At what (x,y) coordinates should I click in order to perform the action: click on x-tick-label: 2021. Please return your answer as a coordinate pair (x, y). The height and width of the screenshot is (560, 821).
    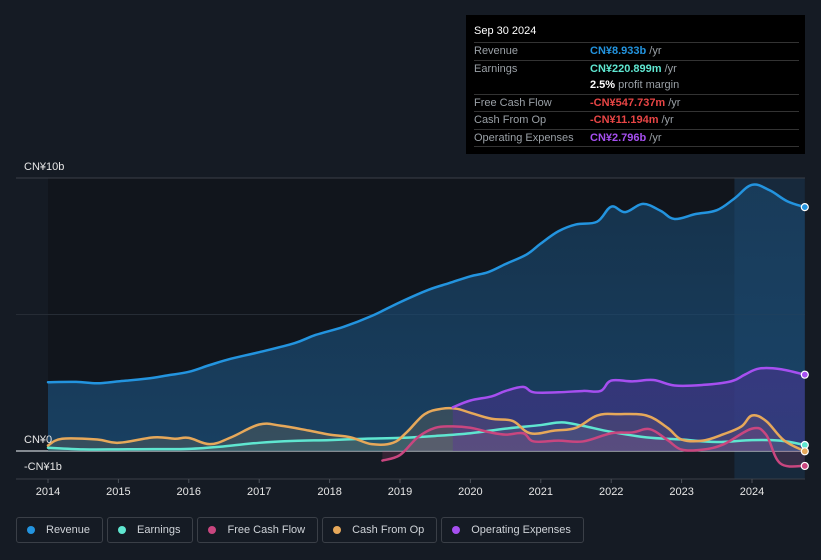
    Looking at the image, I should click on (541, 492).